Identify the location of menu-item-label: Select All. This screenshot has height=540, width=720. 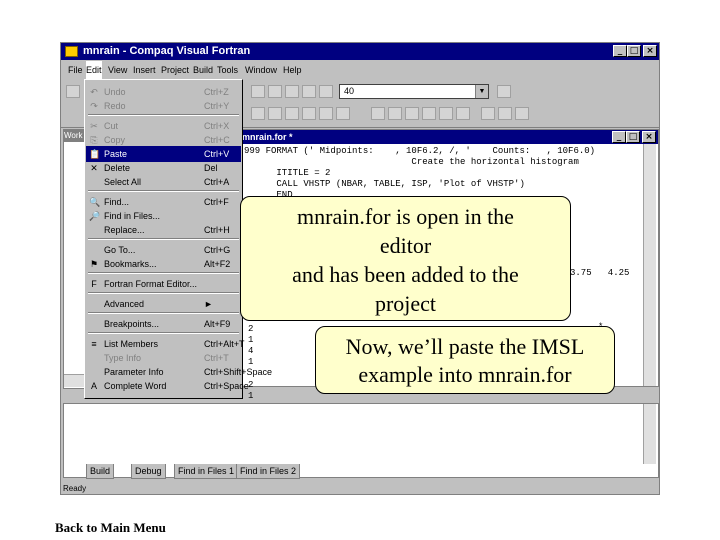
(123, 182).